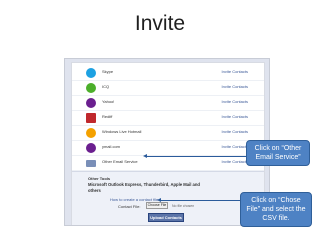  What do you see at coordinates (91, 73) in the screenshot?
I see `skype-icon` at bounding box center [91, 73].